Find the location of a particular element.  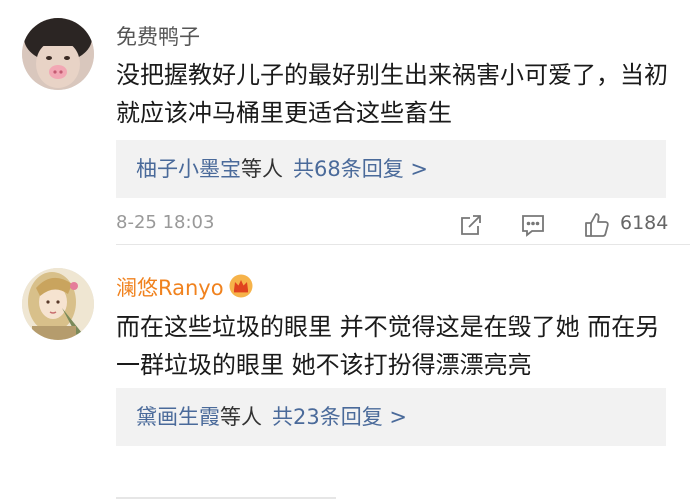

comment-icon is located at coordinates (533, 225).